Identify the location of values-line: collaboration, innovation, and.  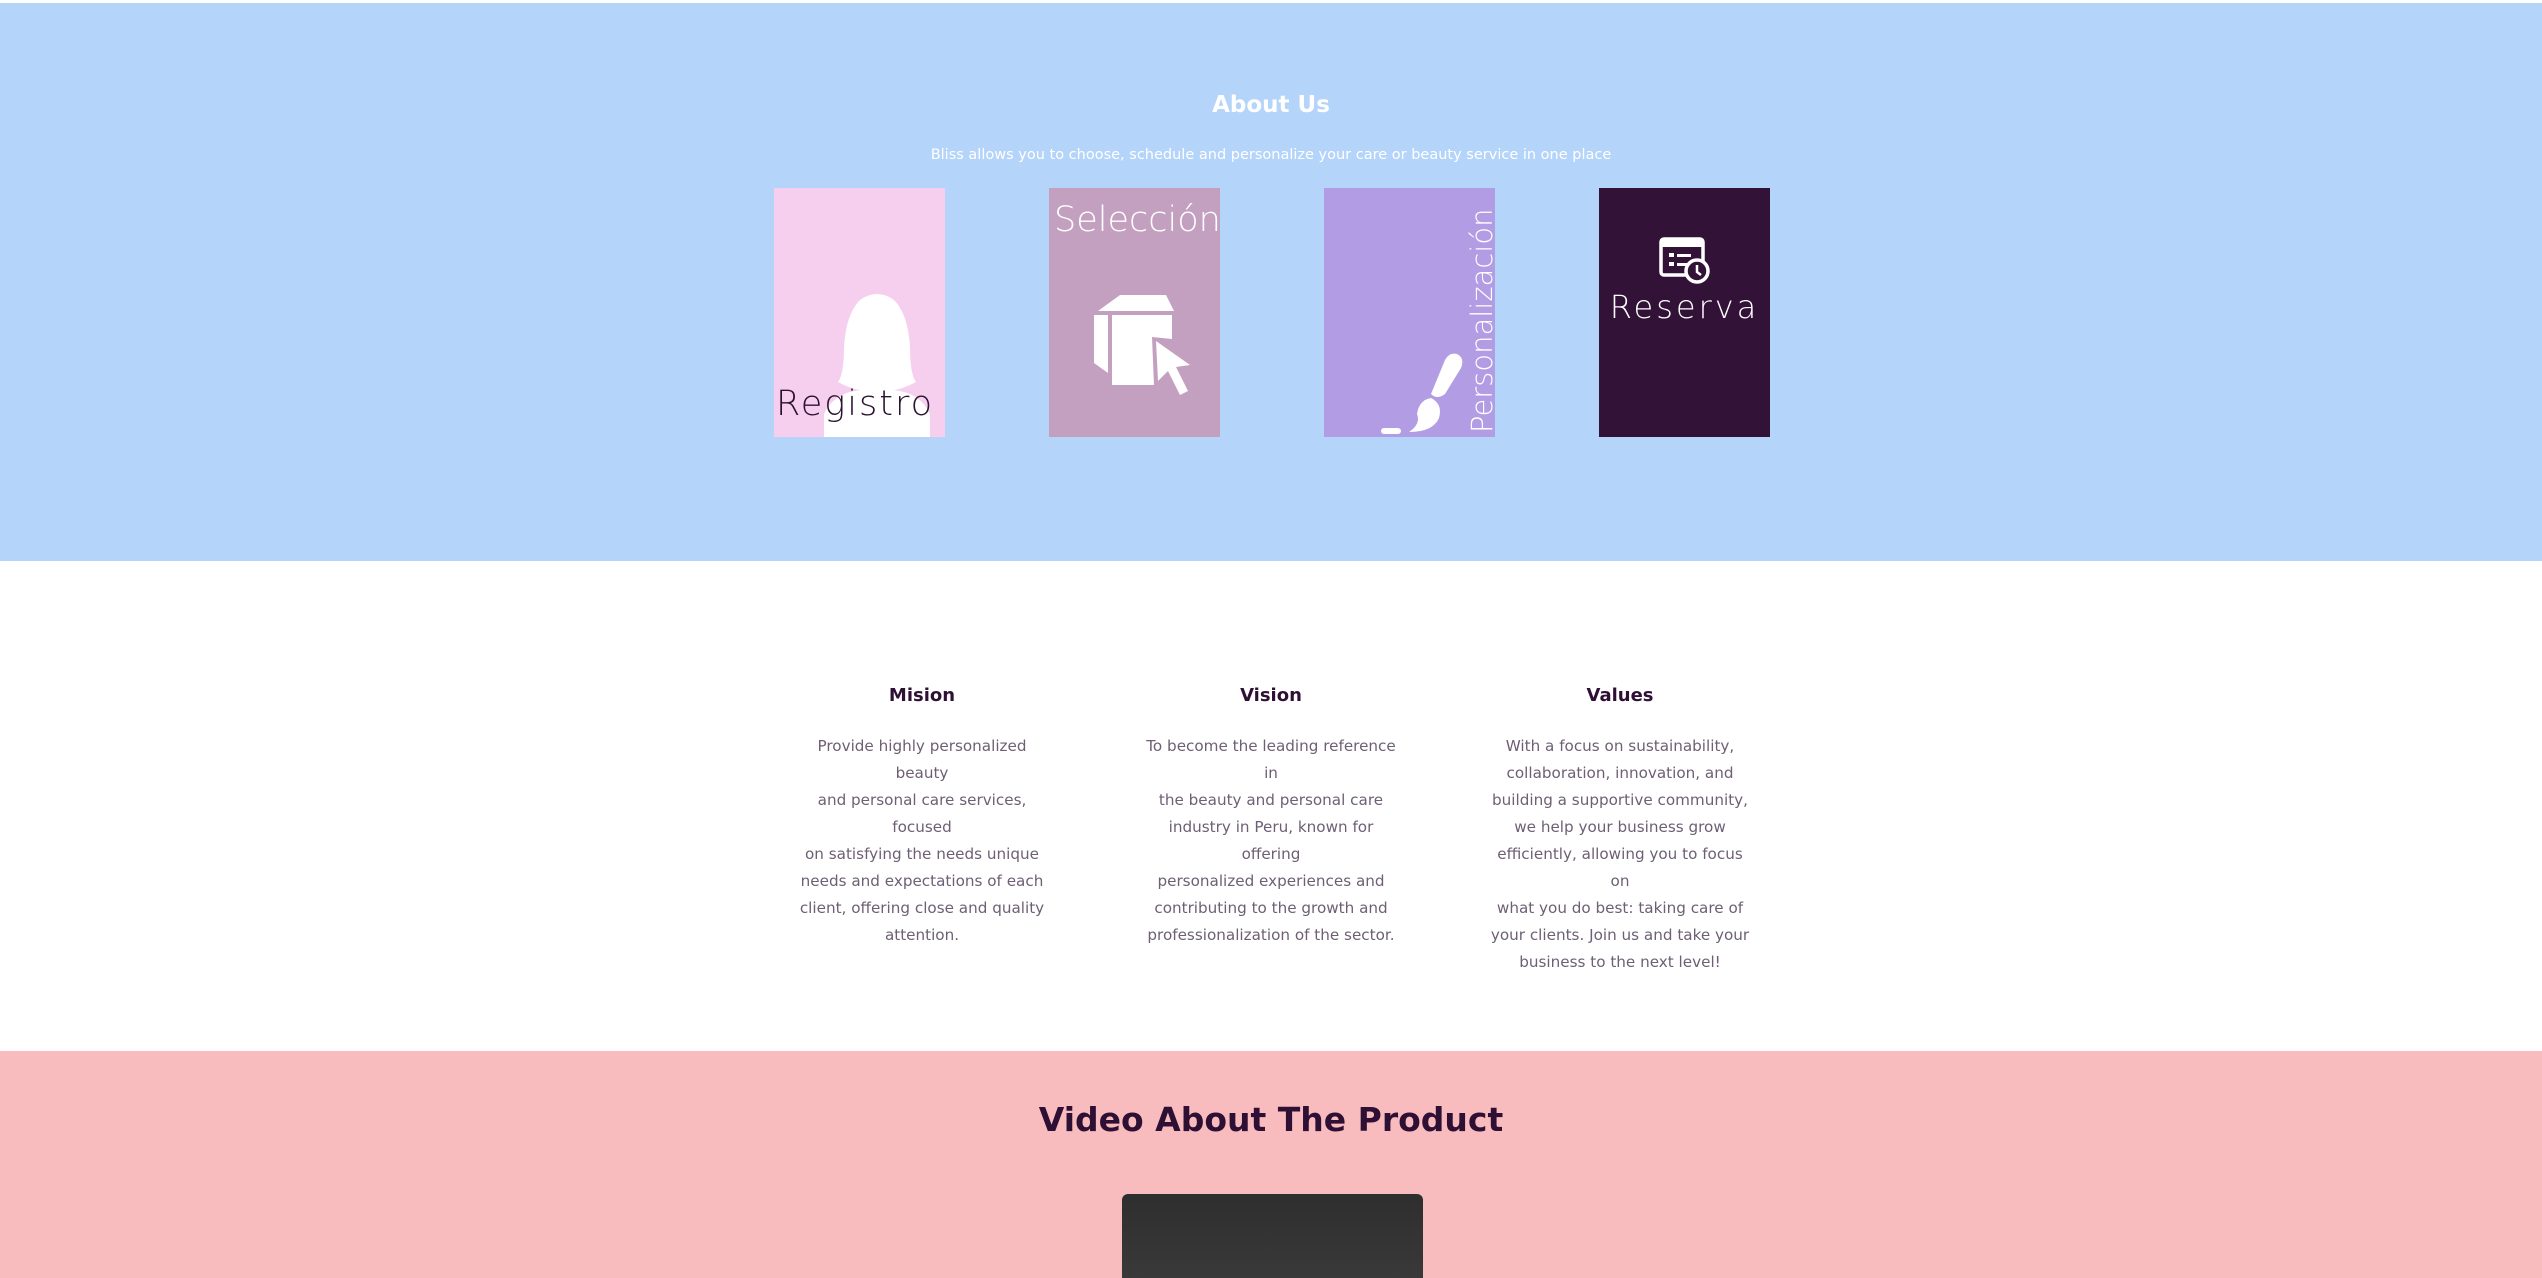
(1620, 773).